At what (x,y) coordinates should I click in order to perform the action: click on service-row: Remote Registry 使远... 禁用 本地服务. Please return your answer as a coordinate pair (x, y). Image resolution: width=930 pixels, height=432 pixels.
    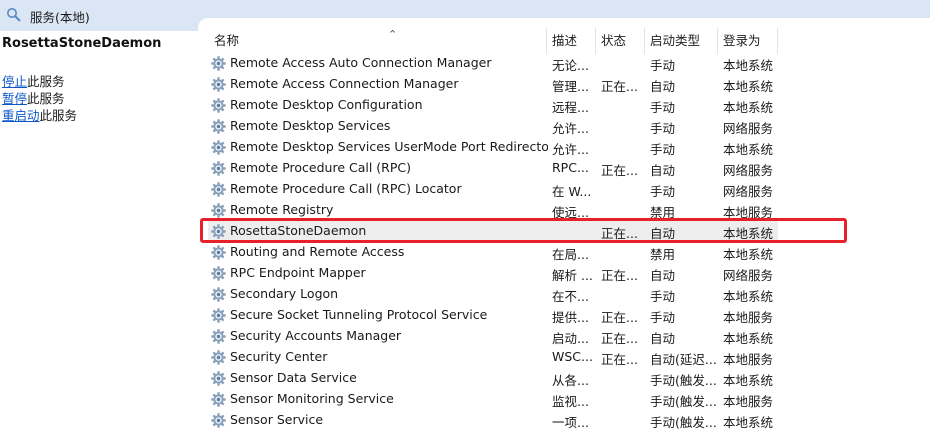
    Looking at the image, I should click on (493, 210).